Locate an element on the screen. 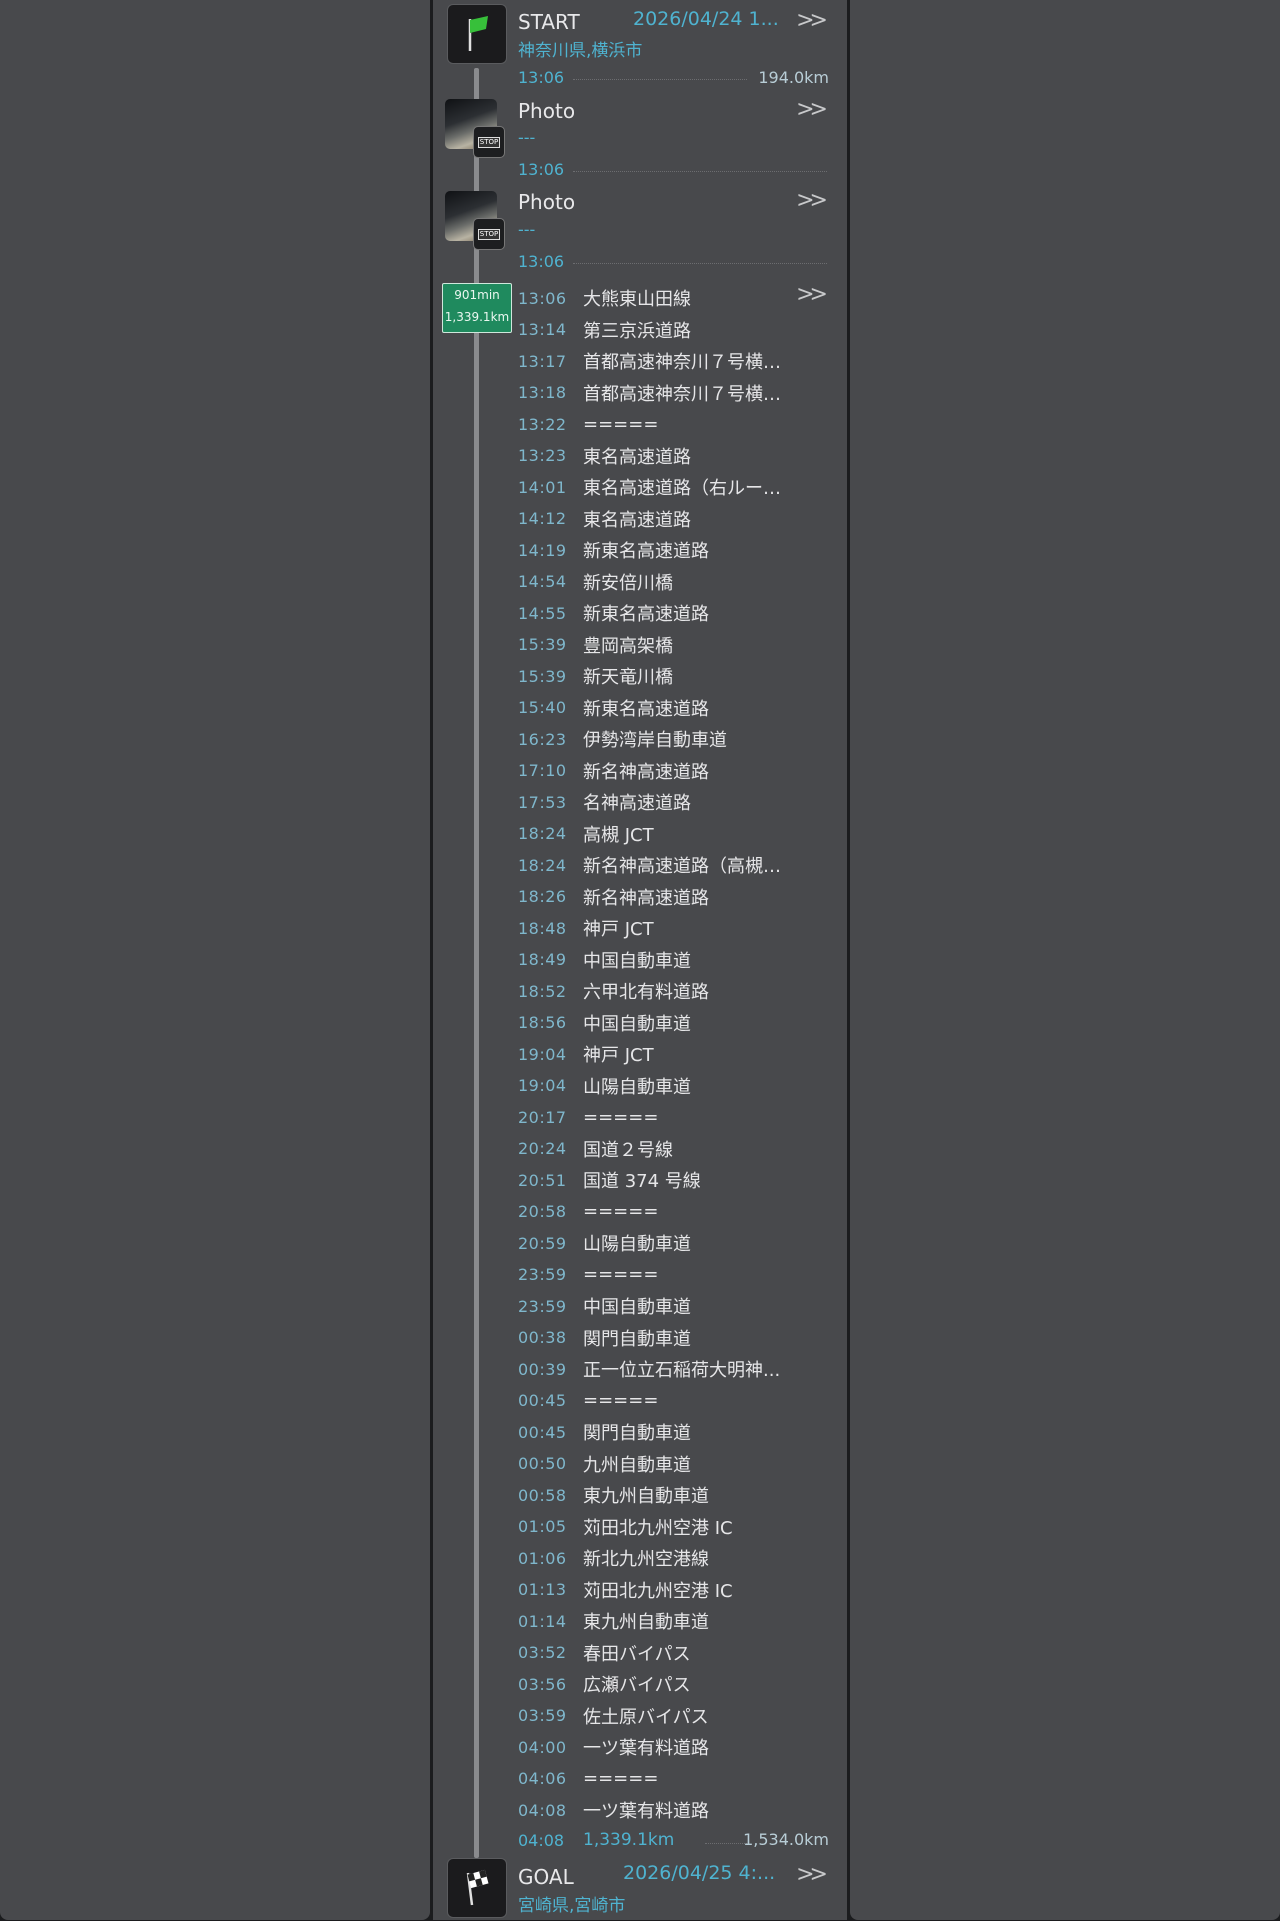 This screenshot has height=1921, width=1280. route-time: 18:48 is located at coordinates (542, 928).